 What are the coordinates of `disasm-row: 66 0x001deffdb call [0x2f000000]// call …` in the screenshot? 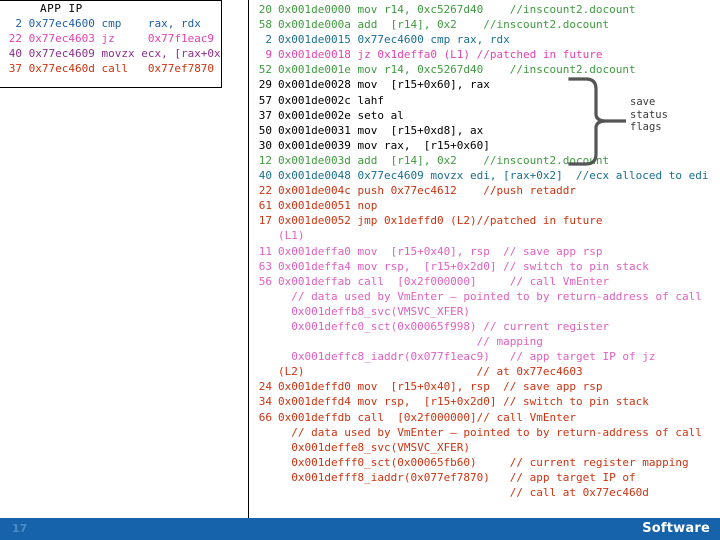 It's located at (484, 417).